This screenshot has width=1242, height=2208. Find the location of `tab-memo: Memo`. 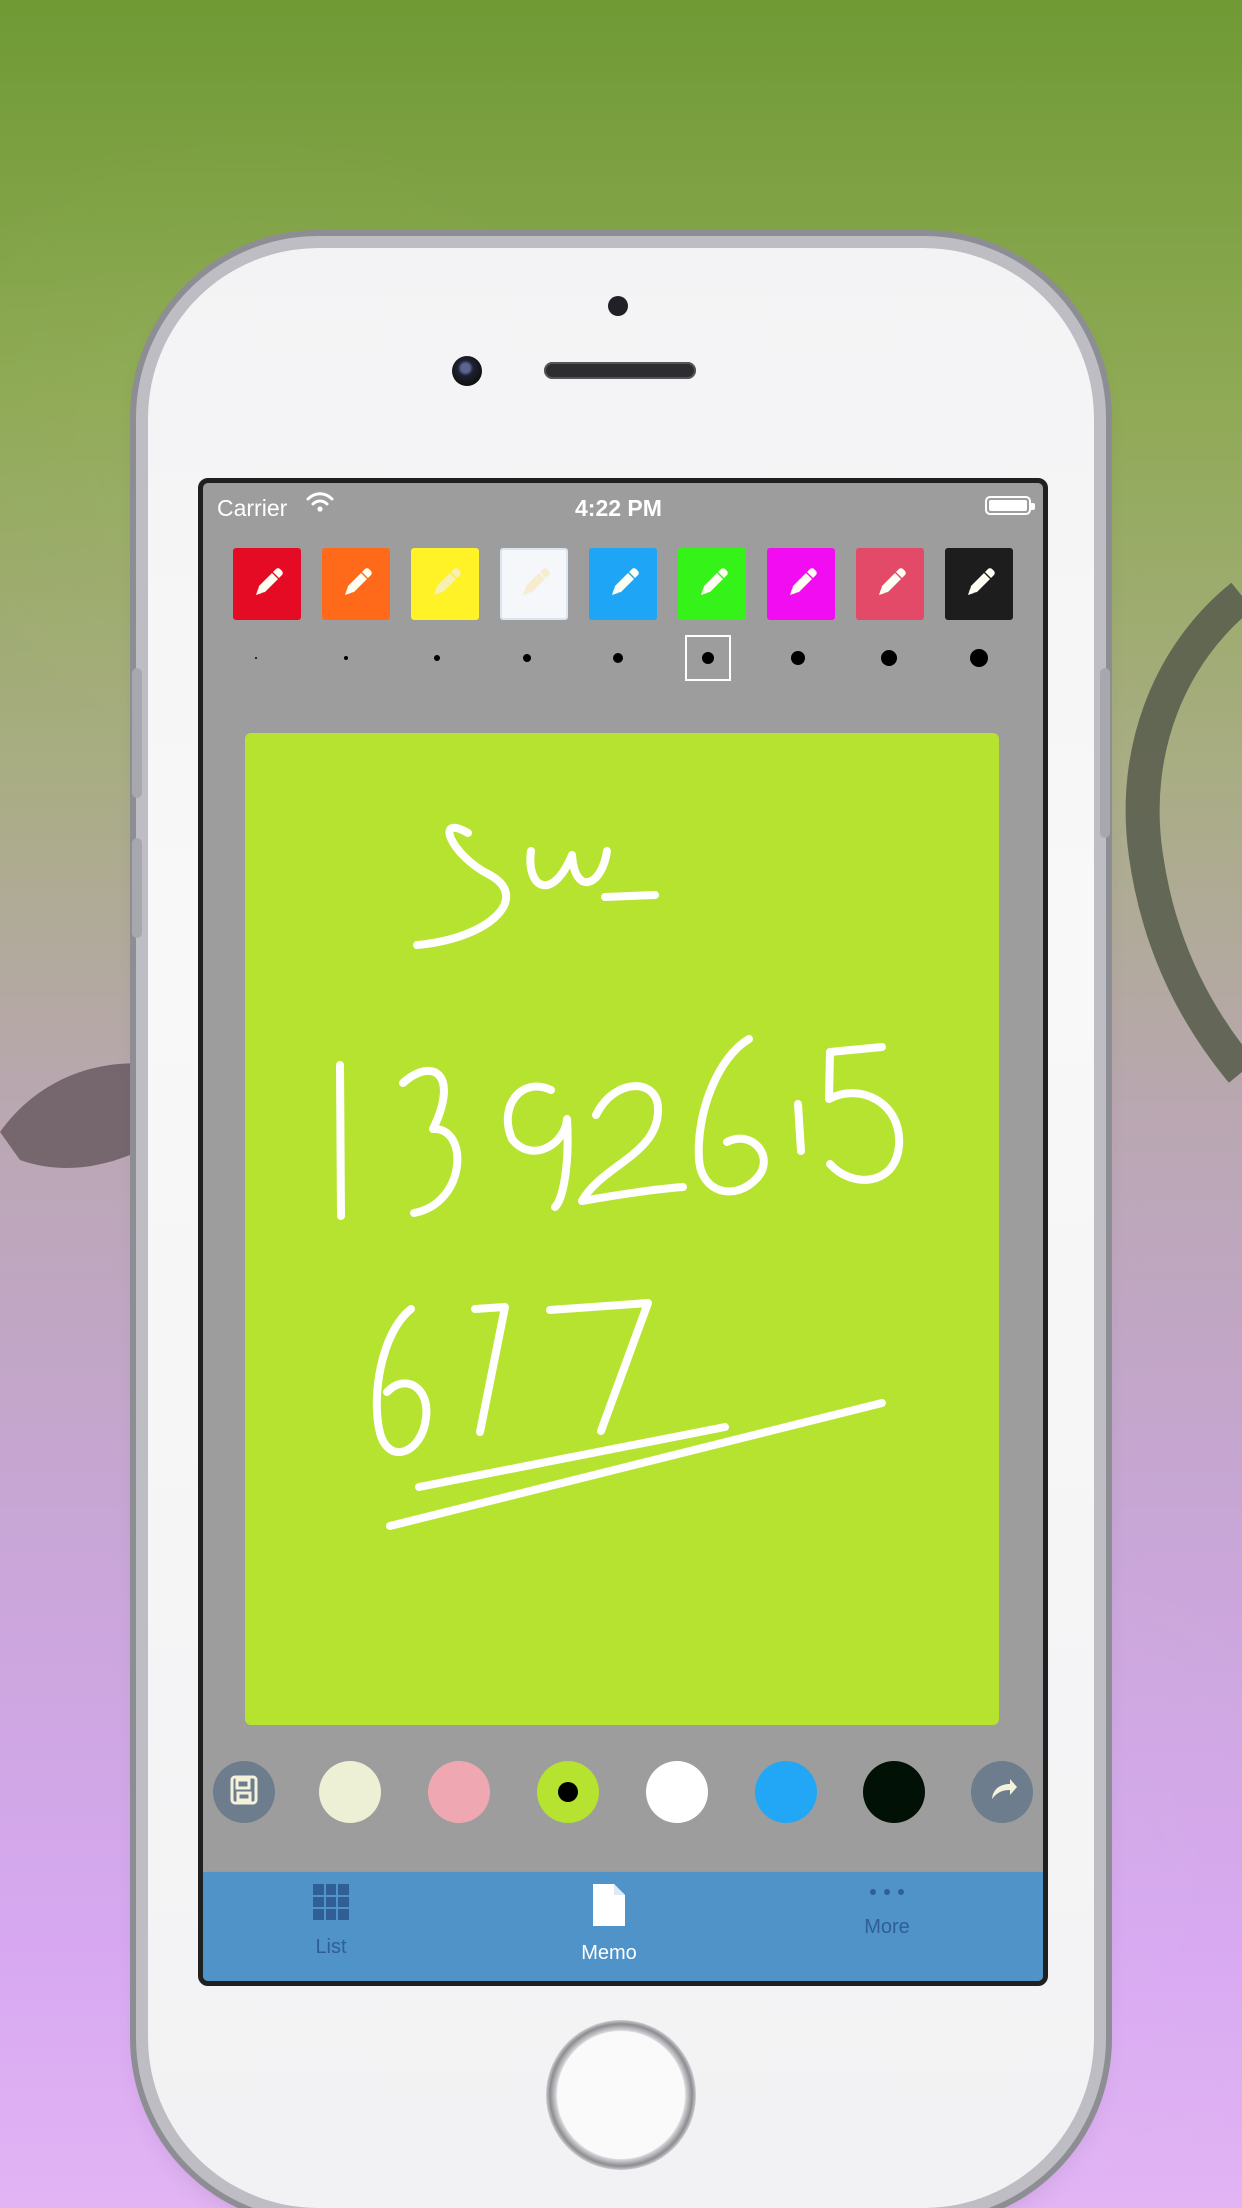

tab-memo: Memo is located at coordinates (609, 1927).